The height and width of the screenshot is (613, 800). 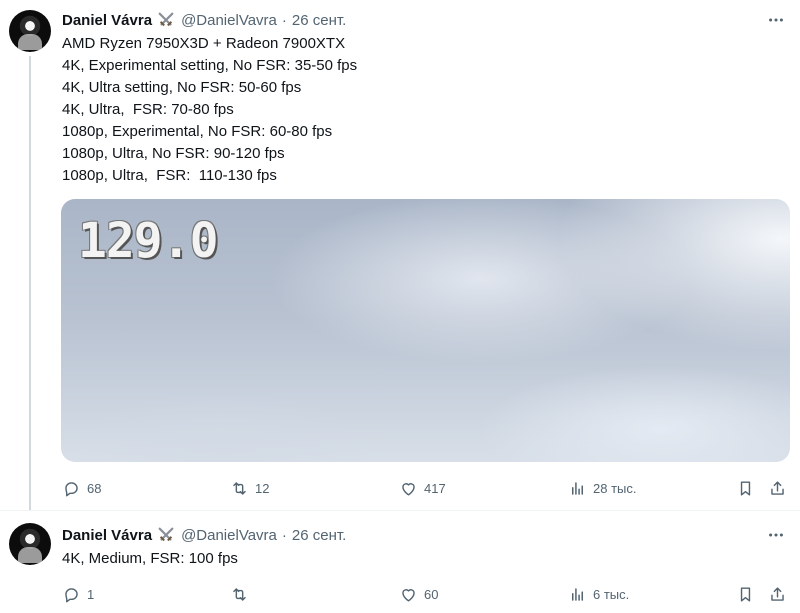 I want to click on tweet-actions: 1 60 6 тыс., so click(x=426, y=594).